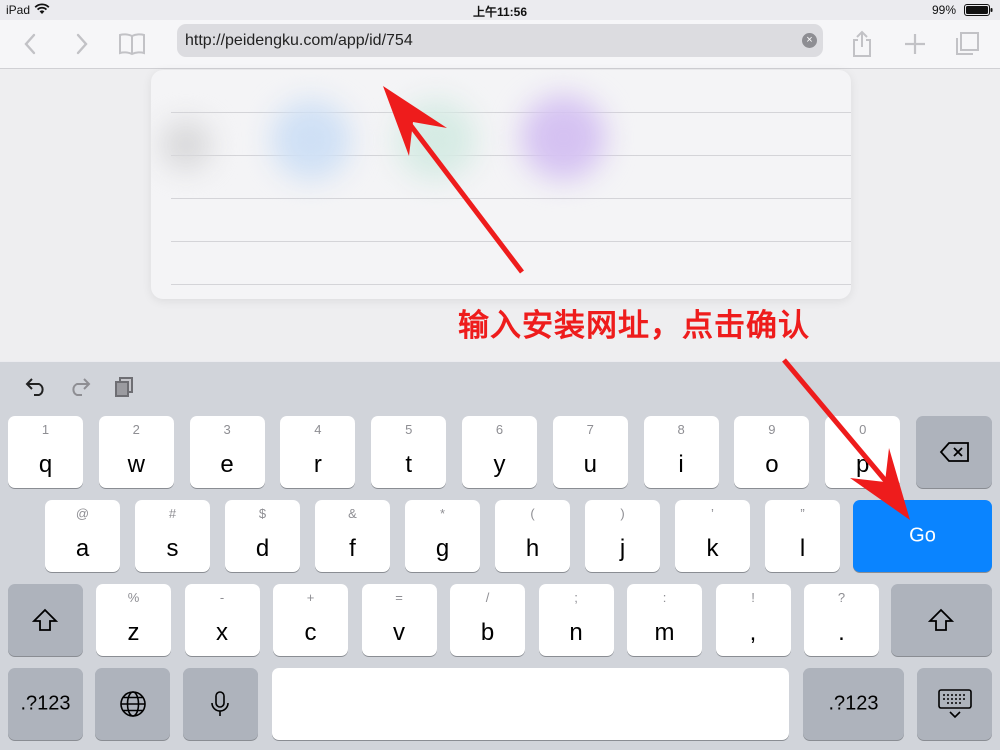  What do you see at coordinates (712, 548) in the screenshot?
I see `key-label: k` at bounding box center [712, 548].